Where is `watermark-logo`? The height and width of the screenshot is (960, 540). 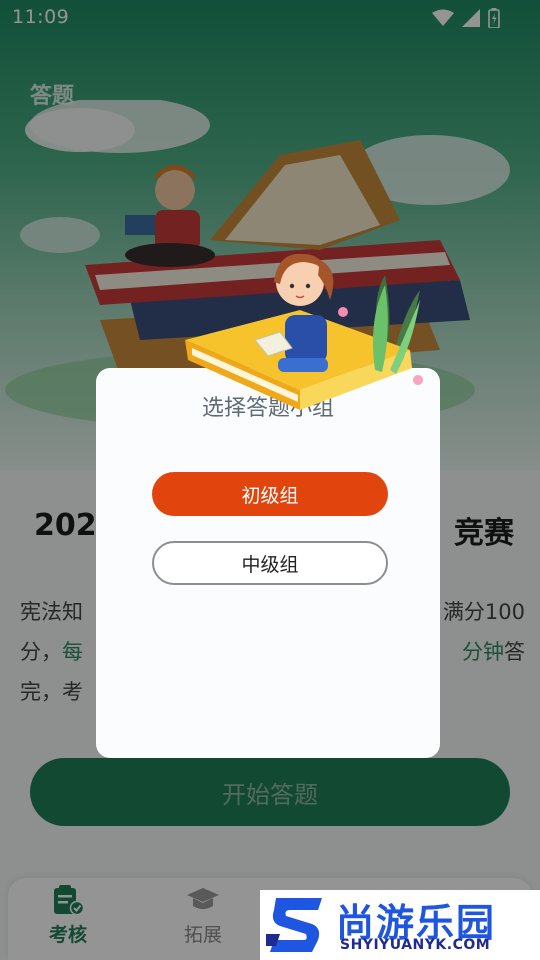
watermark-logo is located at coordinates (294, 925).